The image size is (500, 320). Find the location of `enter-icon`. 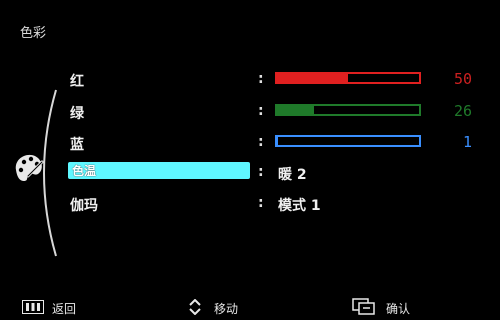

enter-icon is located at coordinates (363, 306).